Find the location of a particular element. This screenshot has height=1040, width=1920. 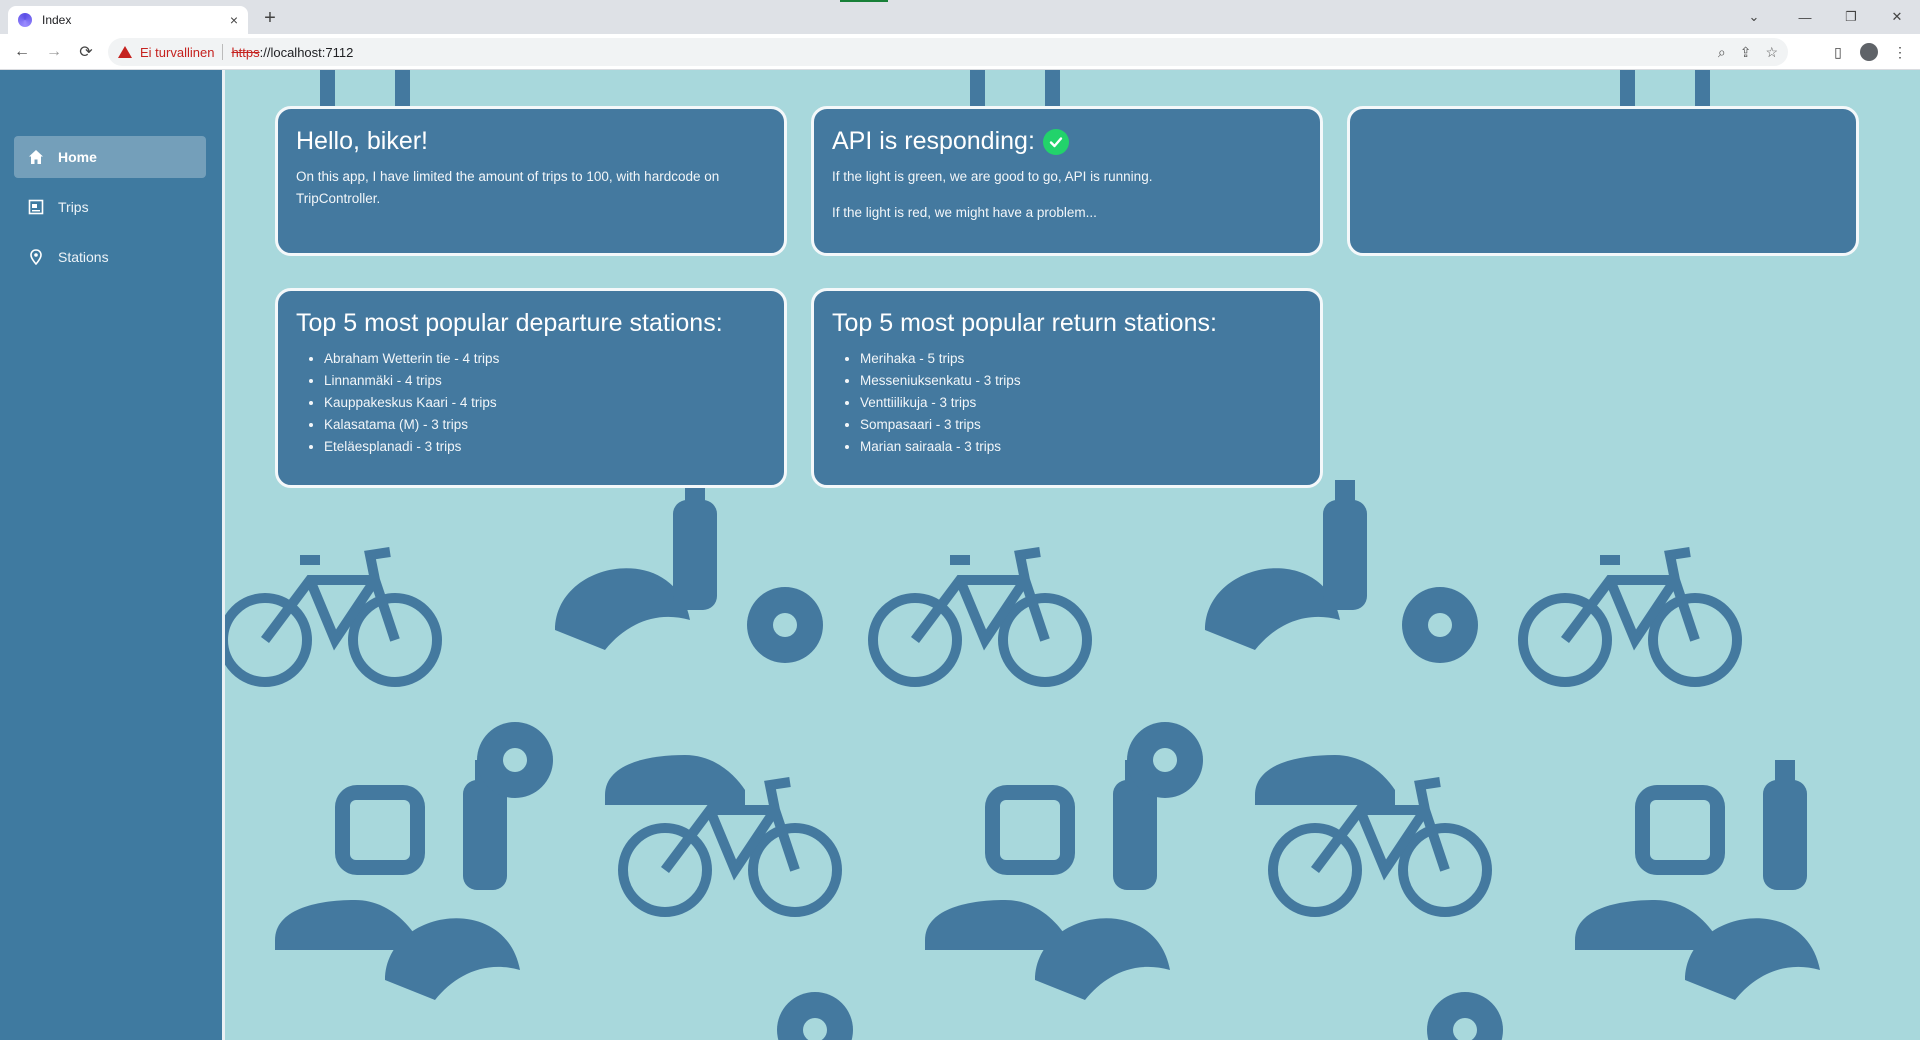

list-item: Abraham Wetterin tie - 4 trips is located at coordinates (545, 359).